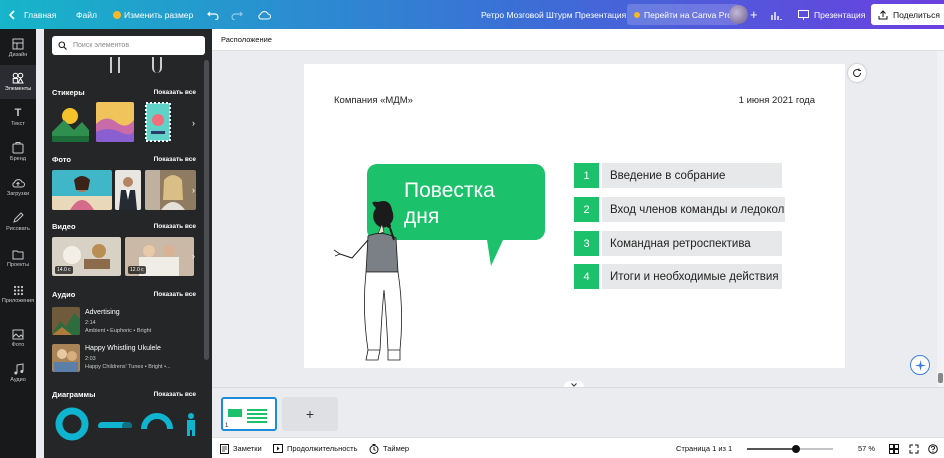 This screenshot has width=944, height=458. Describe the element at coordinates (32, 14) in the screenshot. I see `home-button: Главная` at that location.